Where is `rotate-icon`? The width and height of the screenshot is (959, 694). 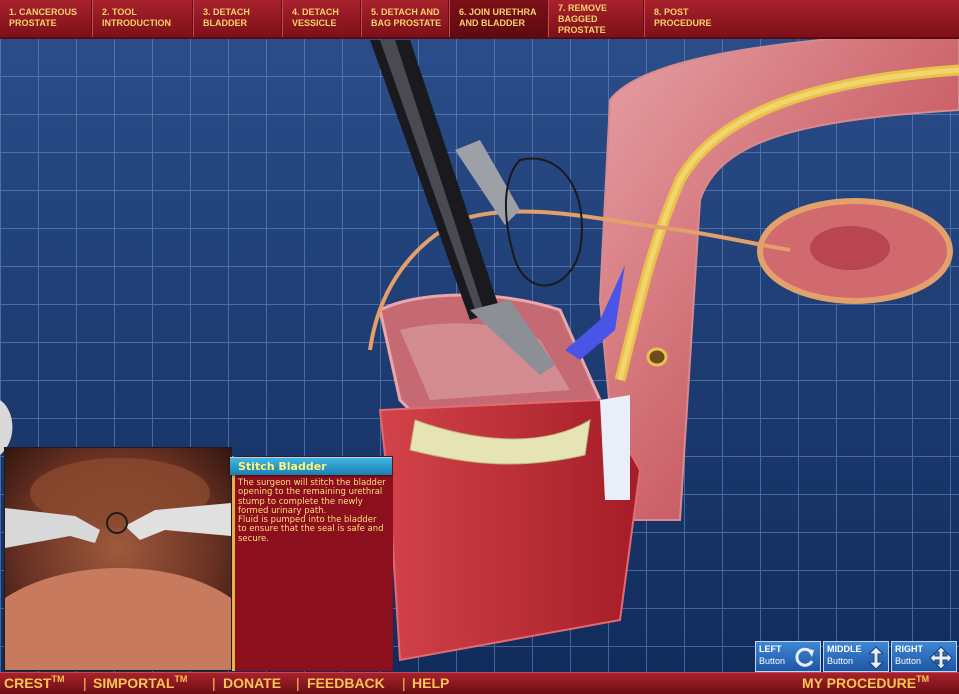
rotate-icon is located at coordinates (804, 657).